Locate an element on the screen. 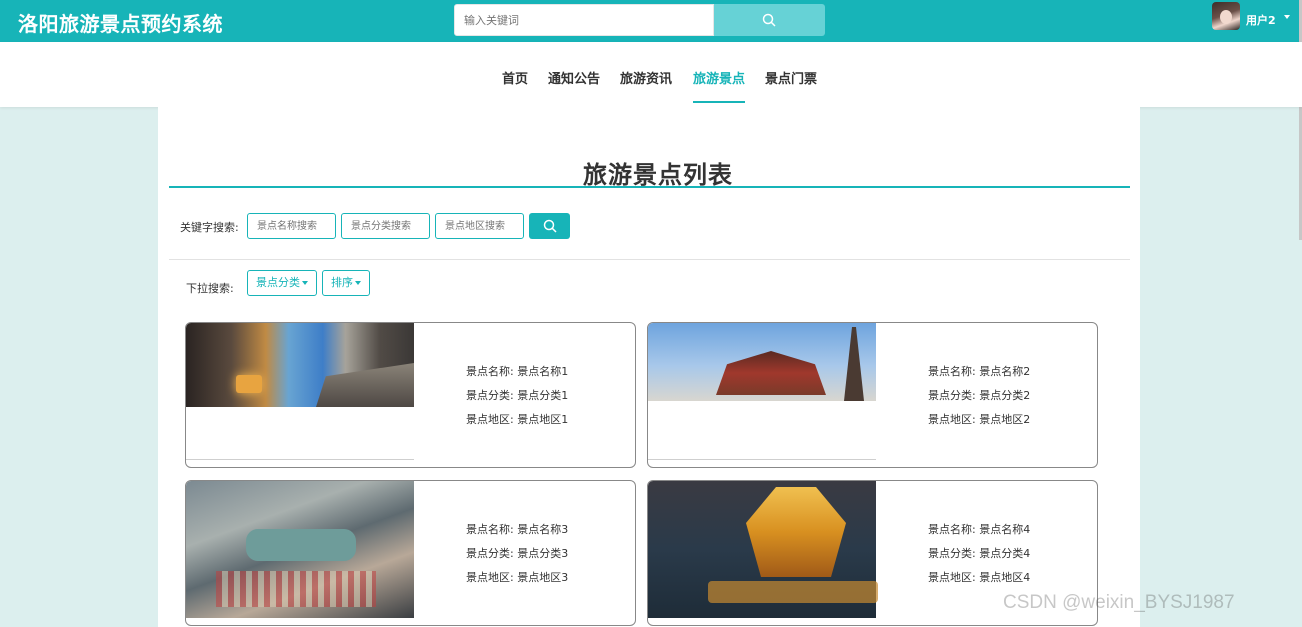 Image resolution: width=1302 pixels, height=627 pixels. attraction-name-row: 景点名称: 景点名称2 is located at coordinates (979, 375).